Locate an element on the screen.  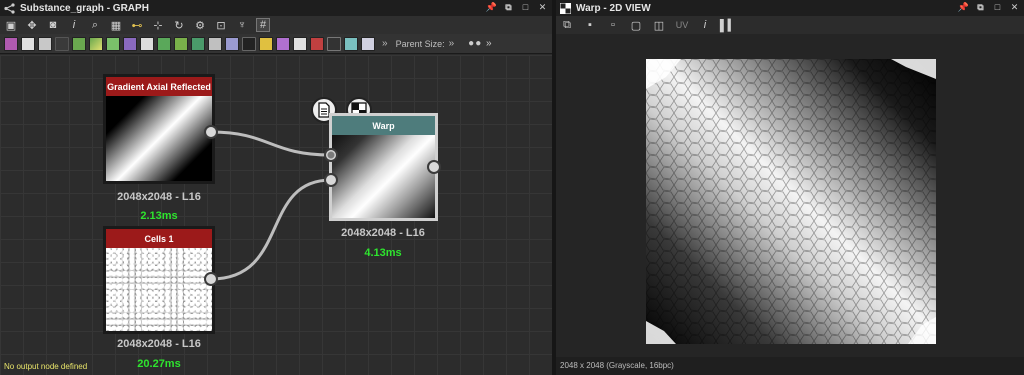
library-toolbar: » Parent Size: » ●● » is located at coordinates (276, 44).